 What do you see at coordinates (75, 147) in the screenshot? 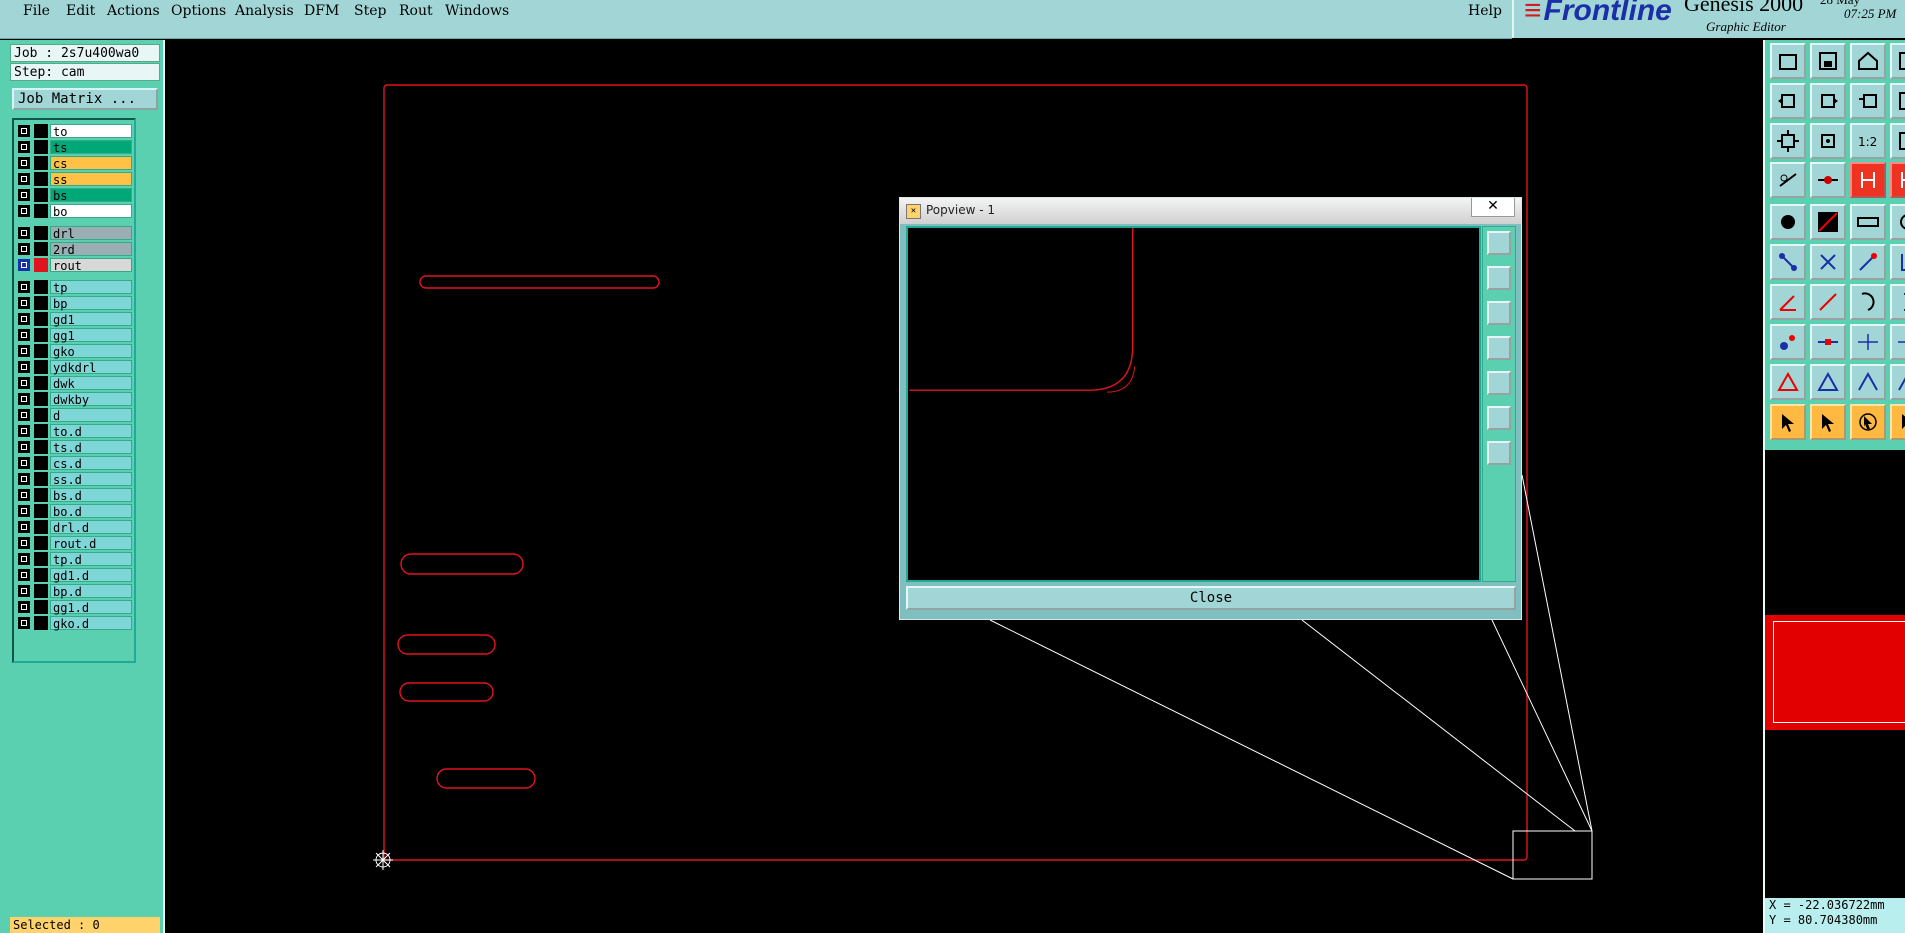
I see `layer-row-ts: ts` at bounding box center [75, 147].